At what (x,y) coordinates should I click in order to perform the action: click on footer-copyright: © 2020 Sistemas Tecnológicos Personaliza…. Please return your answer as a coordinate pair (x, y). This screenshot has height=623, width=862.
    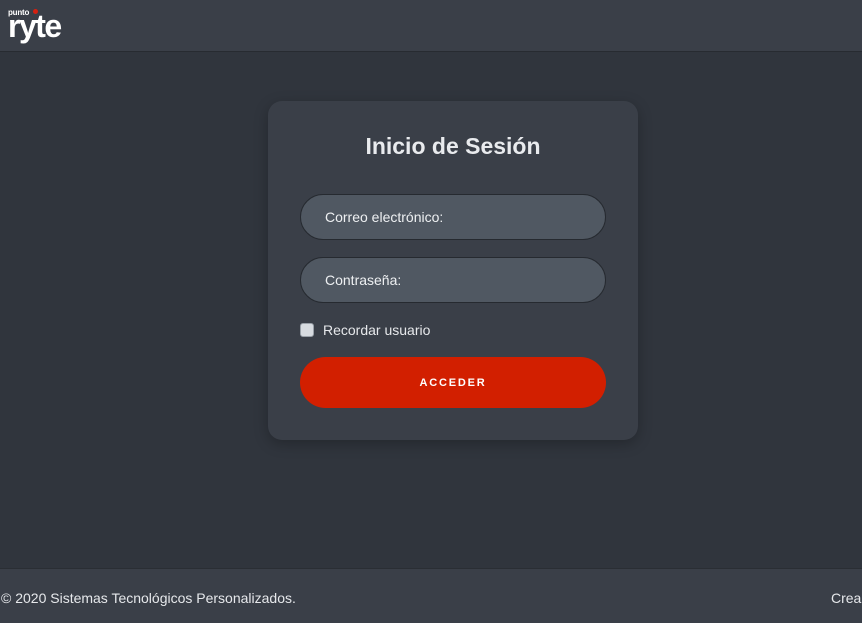
    Looking at the image, I should click on (148, 598).